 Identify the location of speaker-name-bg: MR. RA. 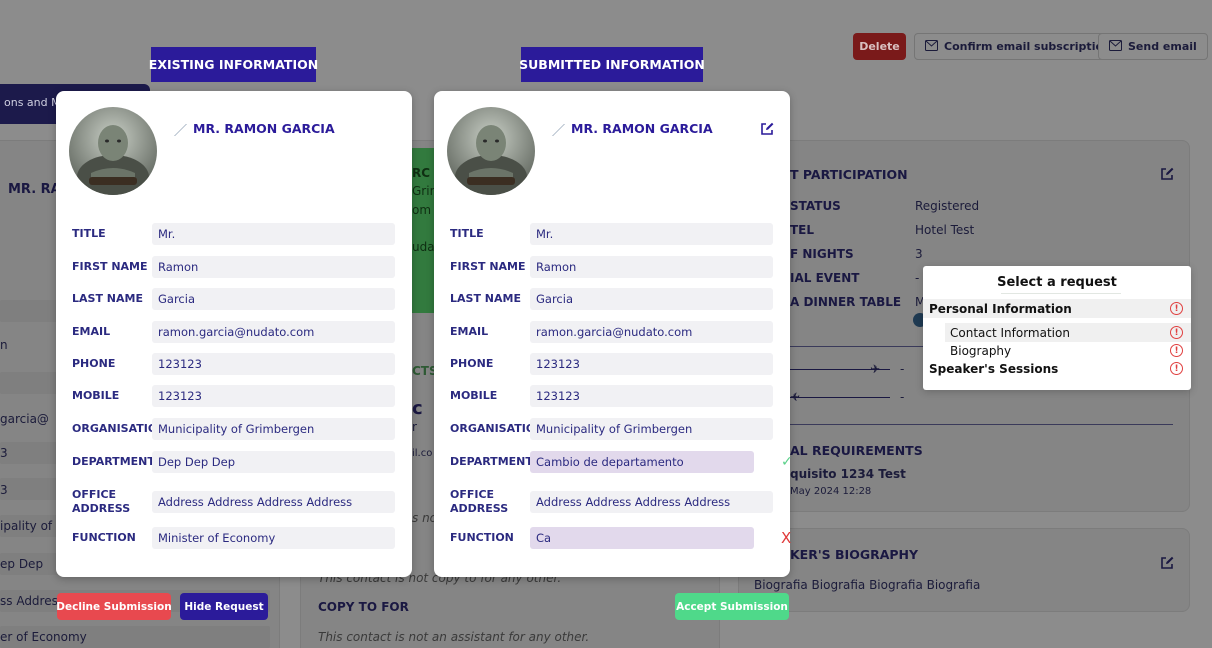
(34, 189).